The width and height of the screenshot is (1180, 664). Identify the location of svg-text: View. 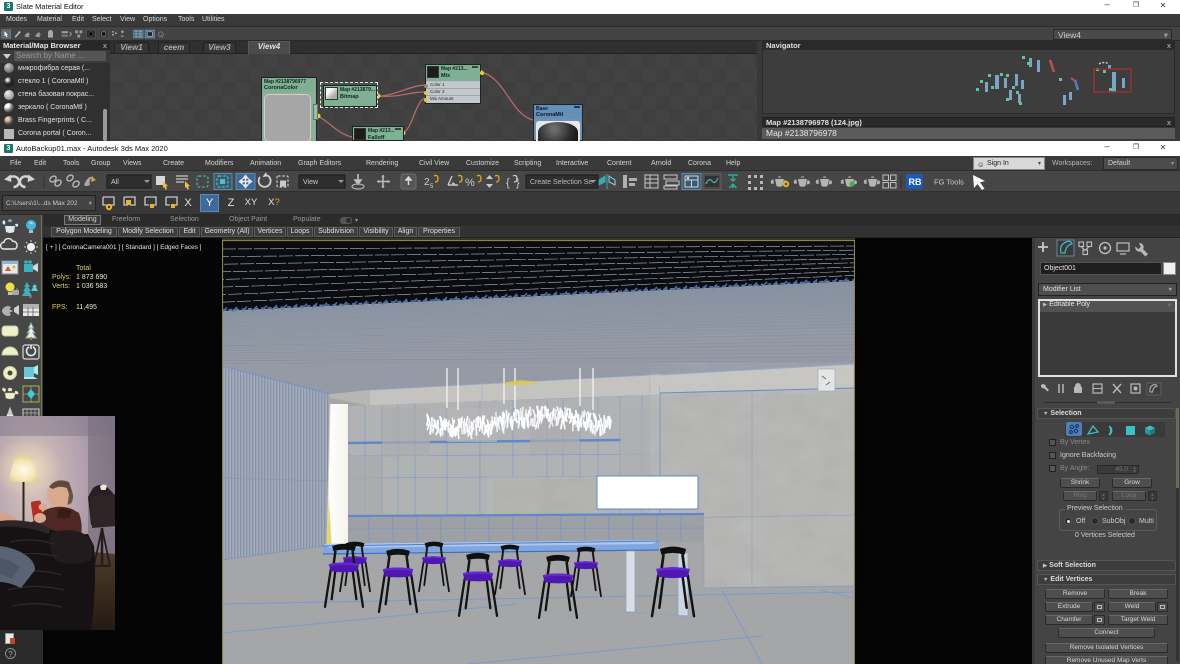
(311, 182).